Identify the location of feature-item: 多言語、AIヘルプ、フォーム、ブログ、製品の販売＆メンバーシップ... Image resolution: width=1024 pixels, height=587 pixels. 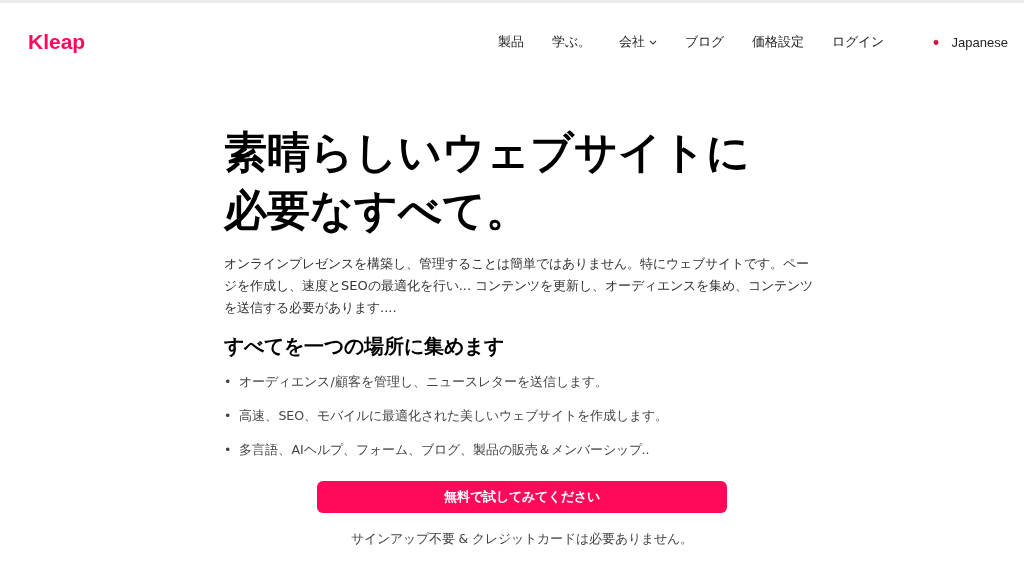
(444, 450).